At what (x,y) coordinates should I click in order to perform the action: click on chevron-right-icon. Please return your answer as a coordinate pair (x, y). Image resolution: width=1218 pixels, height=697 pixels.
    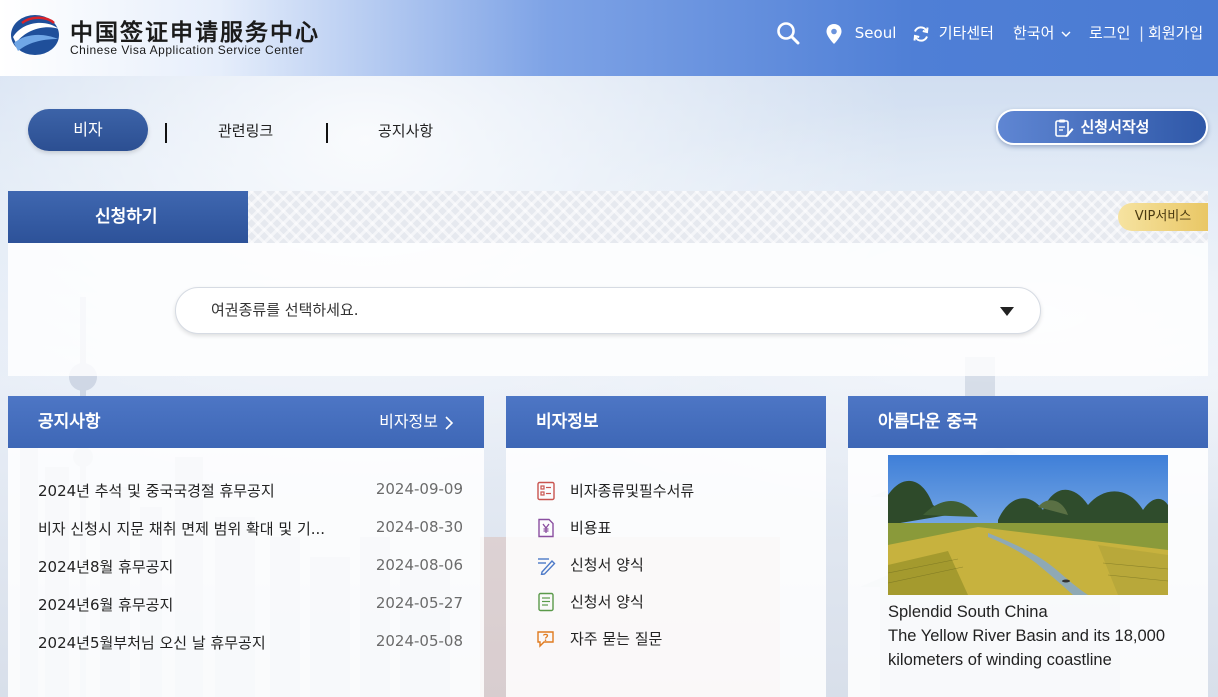
    Looking at the image, I should click on (449, 422).